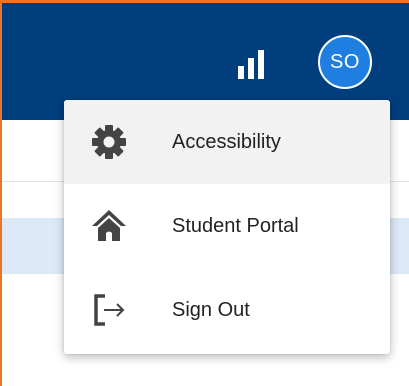  I want to click on signal-bars-icon, so click(252, 64).